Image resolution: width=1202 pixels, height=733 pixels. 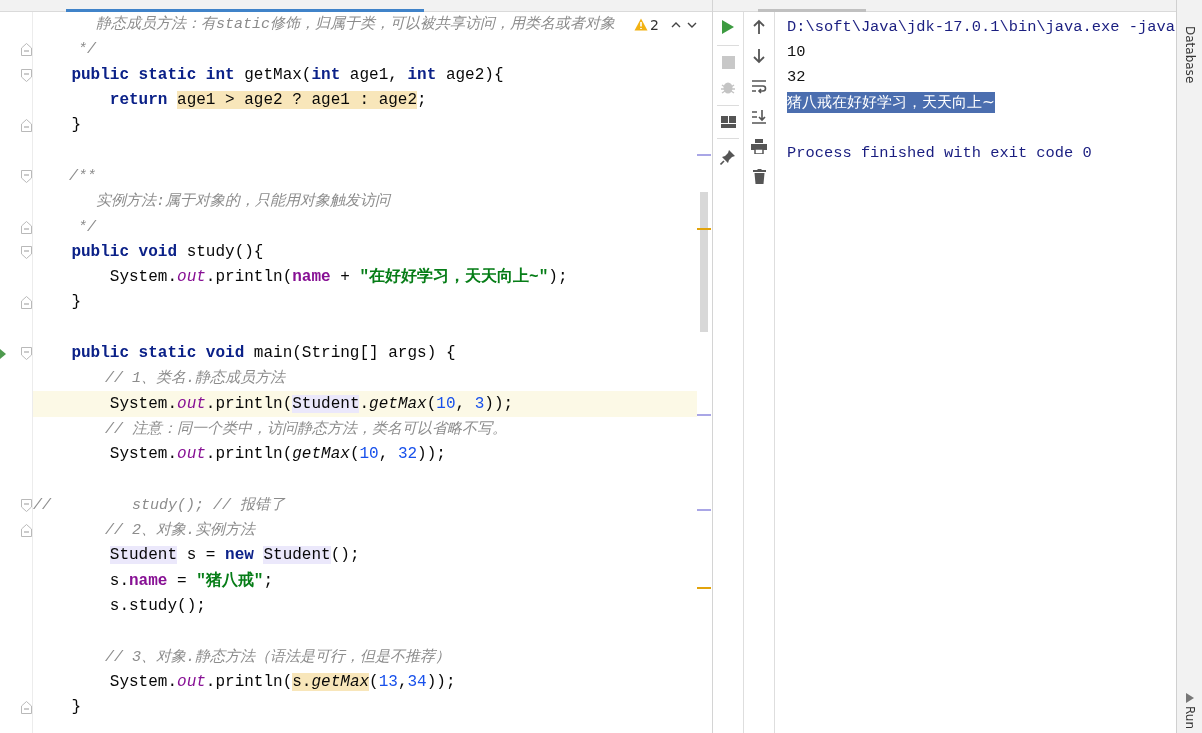 I want to click on code-line: // 1、类名.静态成员方法, so click(x=195, y=379).